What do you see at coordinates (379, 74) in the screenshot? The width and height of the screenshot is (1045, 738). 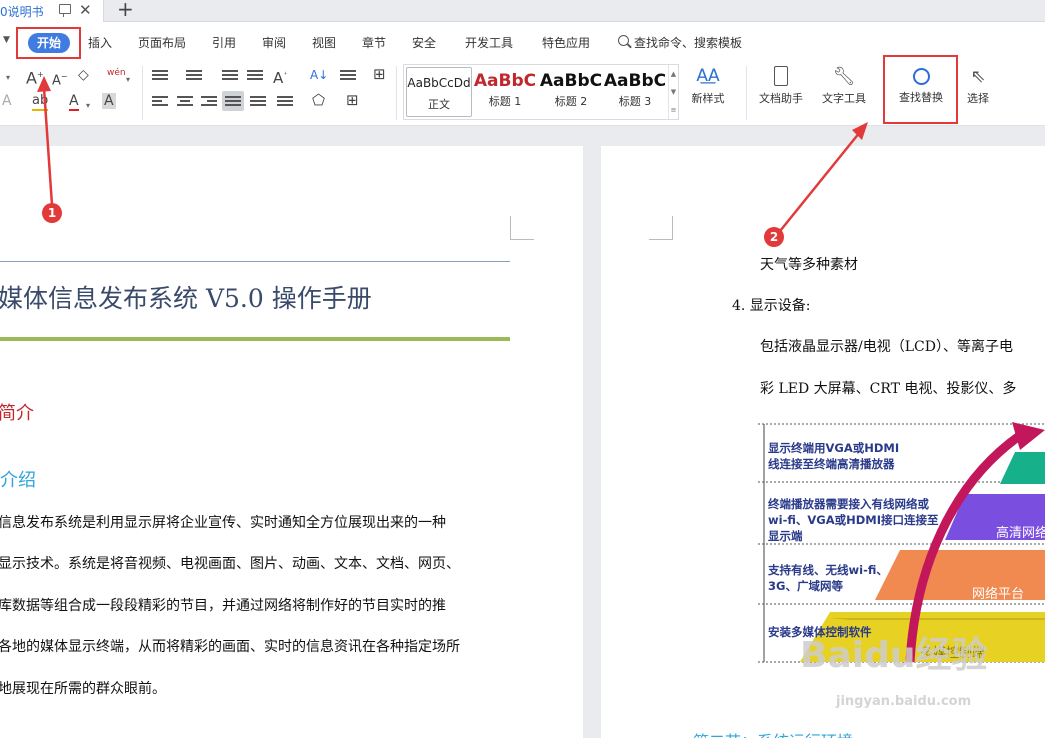 I see `table-grid-icon: ⊞` at bounding box center [379, 74].